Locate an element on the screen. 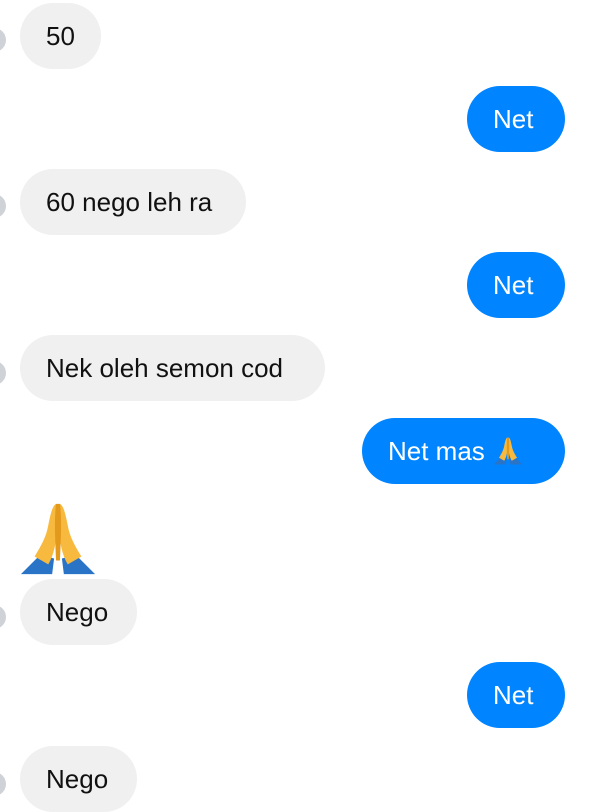  outgoing-message: Net mas is located at coordinates (463, 451).